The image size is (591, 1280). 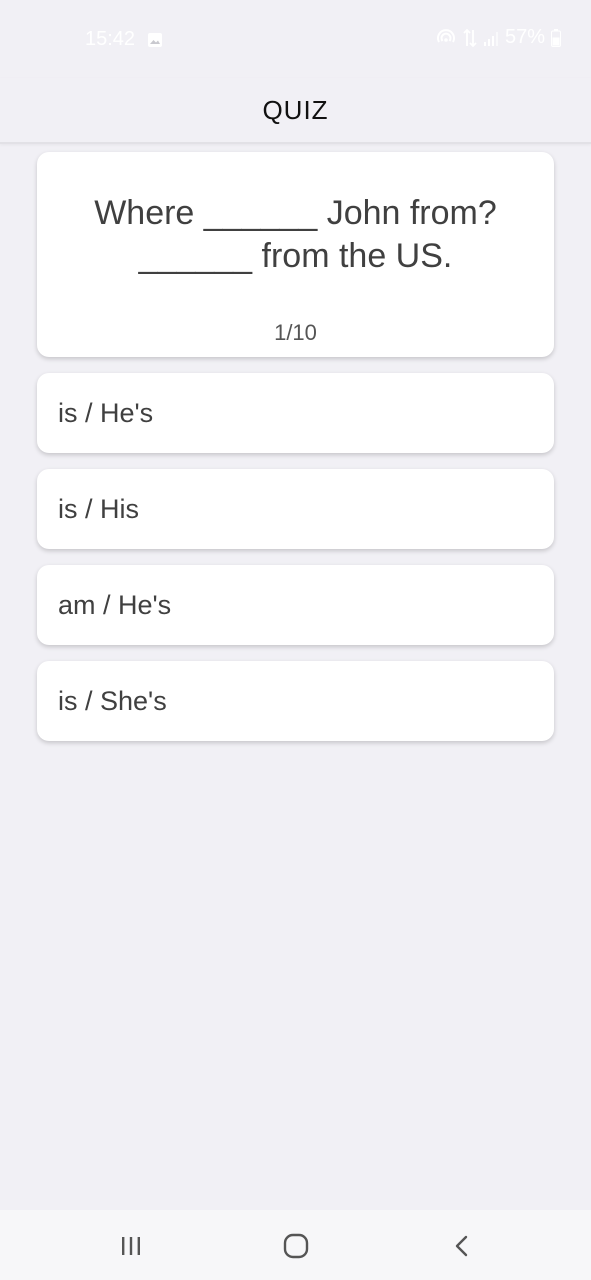 I want to click on status-time: 15:42, so click(x=110, y=39).